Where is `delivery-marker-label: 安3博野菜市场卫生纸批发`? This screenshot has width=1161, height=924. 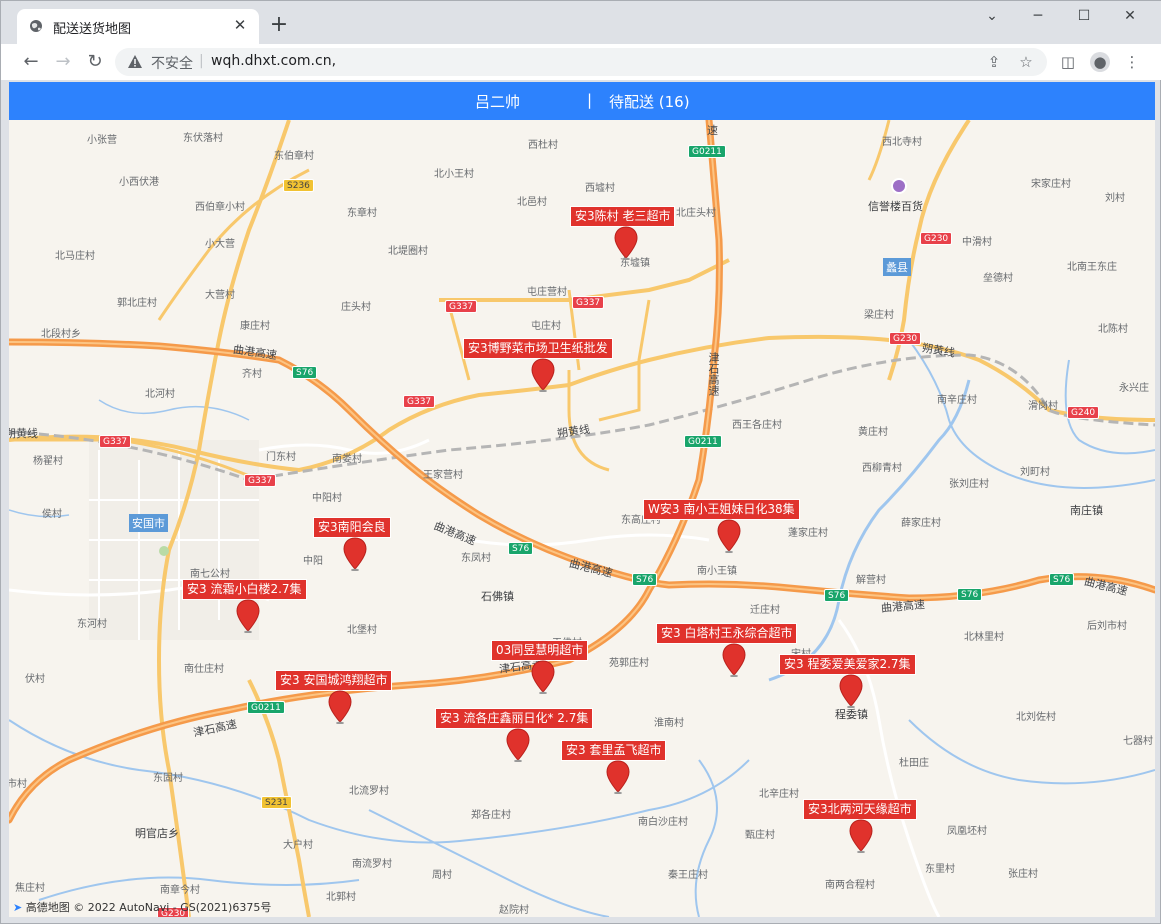
delivery-marker-label: 安3博野菜市场卫生纸批发 is located at coordinates (538, 348).